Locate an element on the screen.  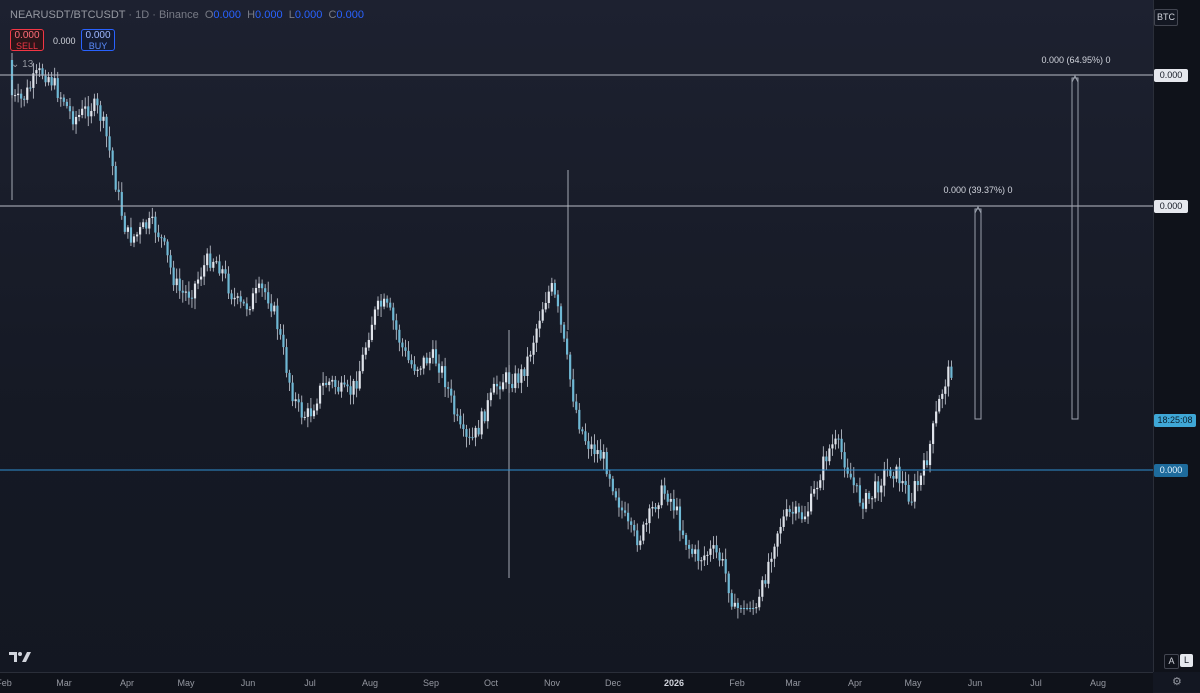
low-value: 0.000 is located at coordinates (308, 15).